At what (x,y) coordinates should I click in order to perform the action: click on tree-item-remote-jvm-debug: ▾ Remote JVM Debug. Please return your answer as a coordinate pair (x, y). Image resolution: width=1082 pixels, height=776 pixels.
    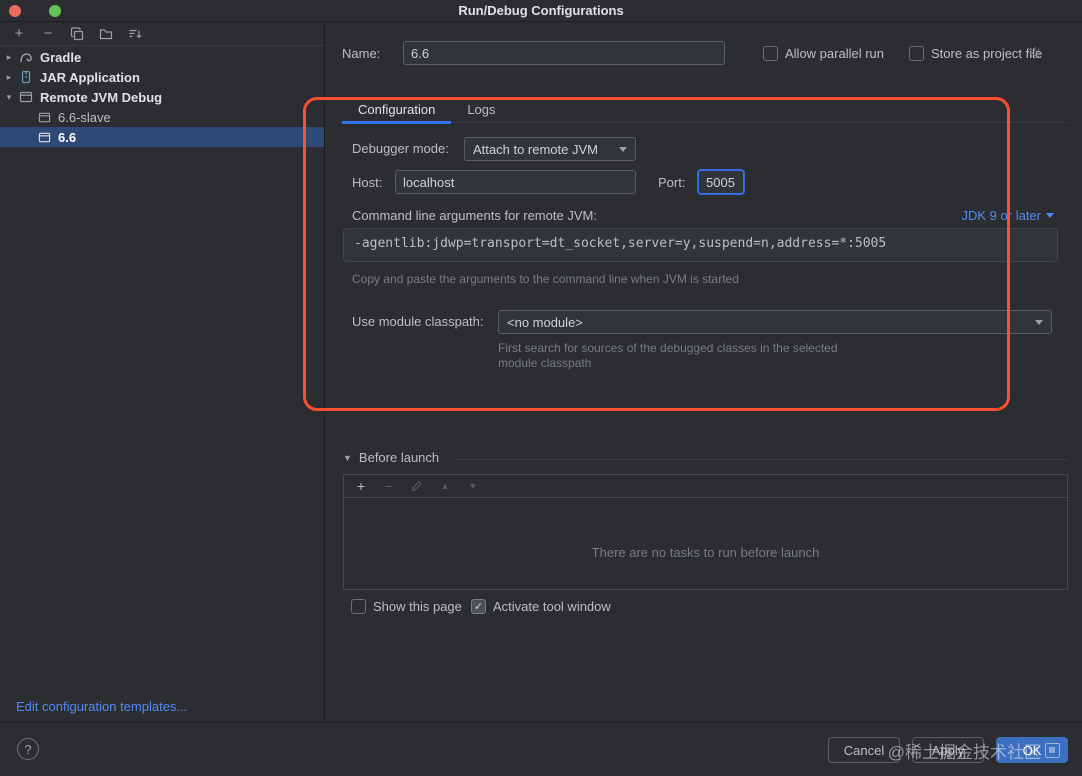
    Looking at the image, I should click on (162, 97).